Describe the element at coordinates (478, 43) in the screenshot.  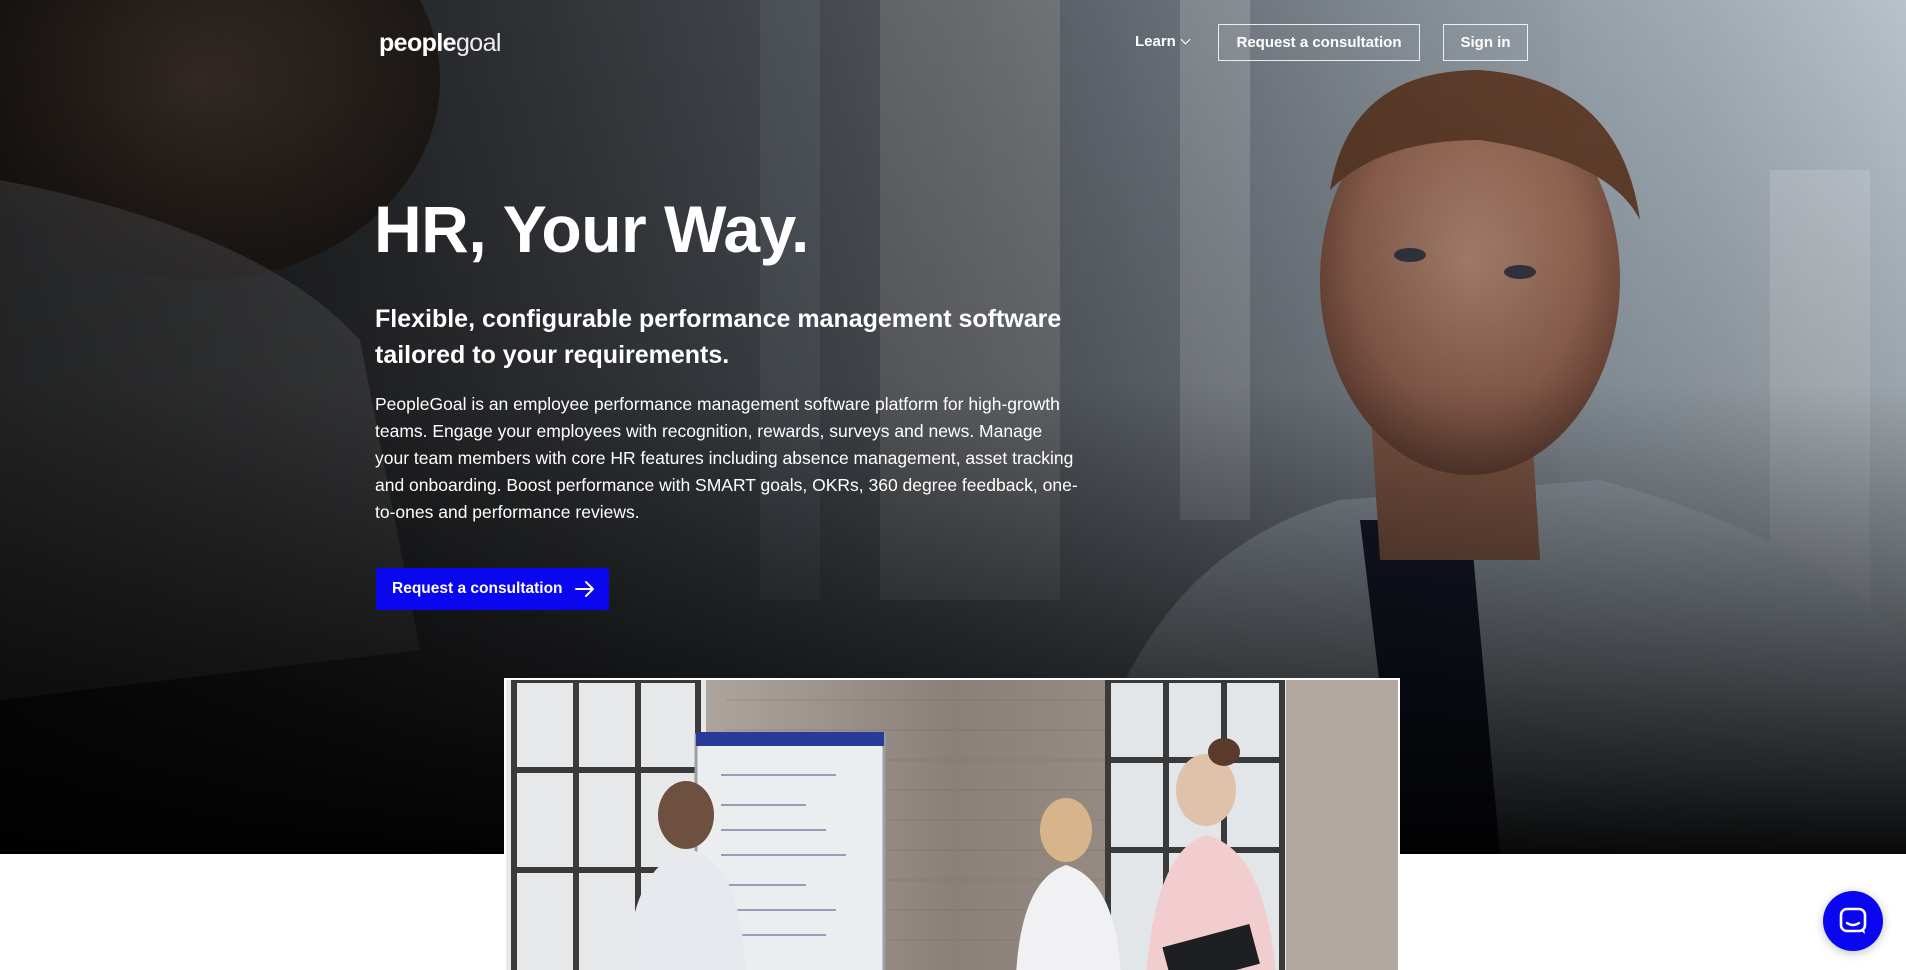
I see `logo-text-goal: goal` at that location.